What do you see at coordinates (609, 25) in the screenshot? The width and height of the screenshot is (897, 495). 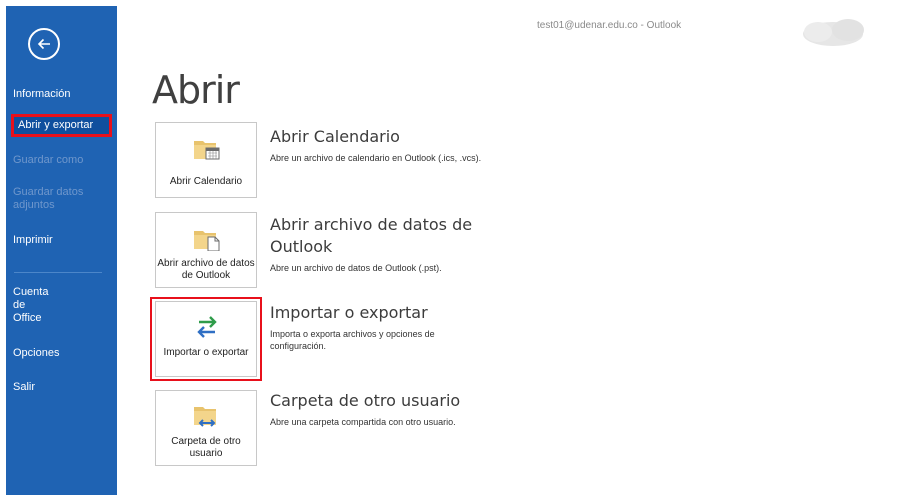 I see `account-title: test01@udenar.edu.co - Outlook` at bounding box center [609, 25].